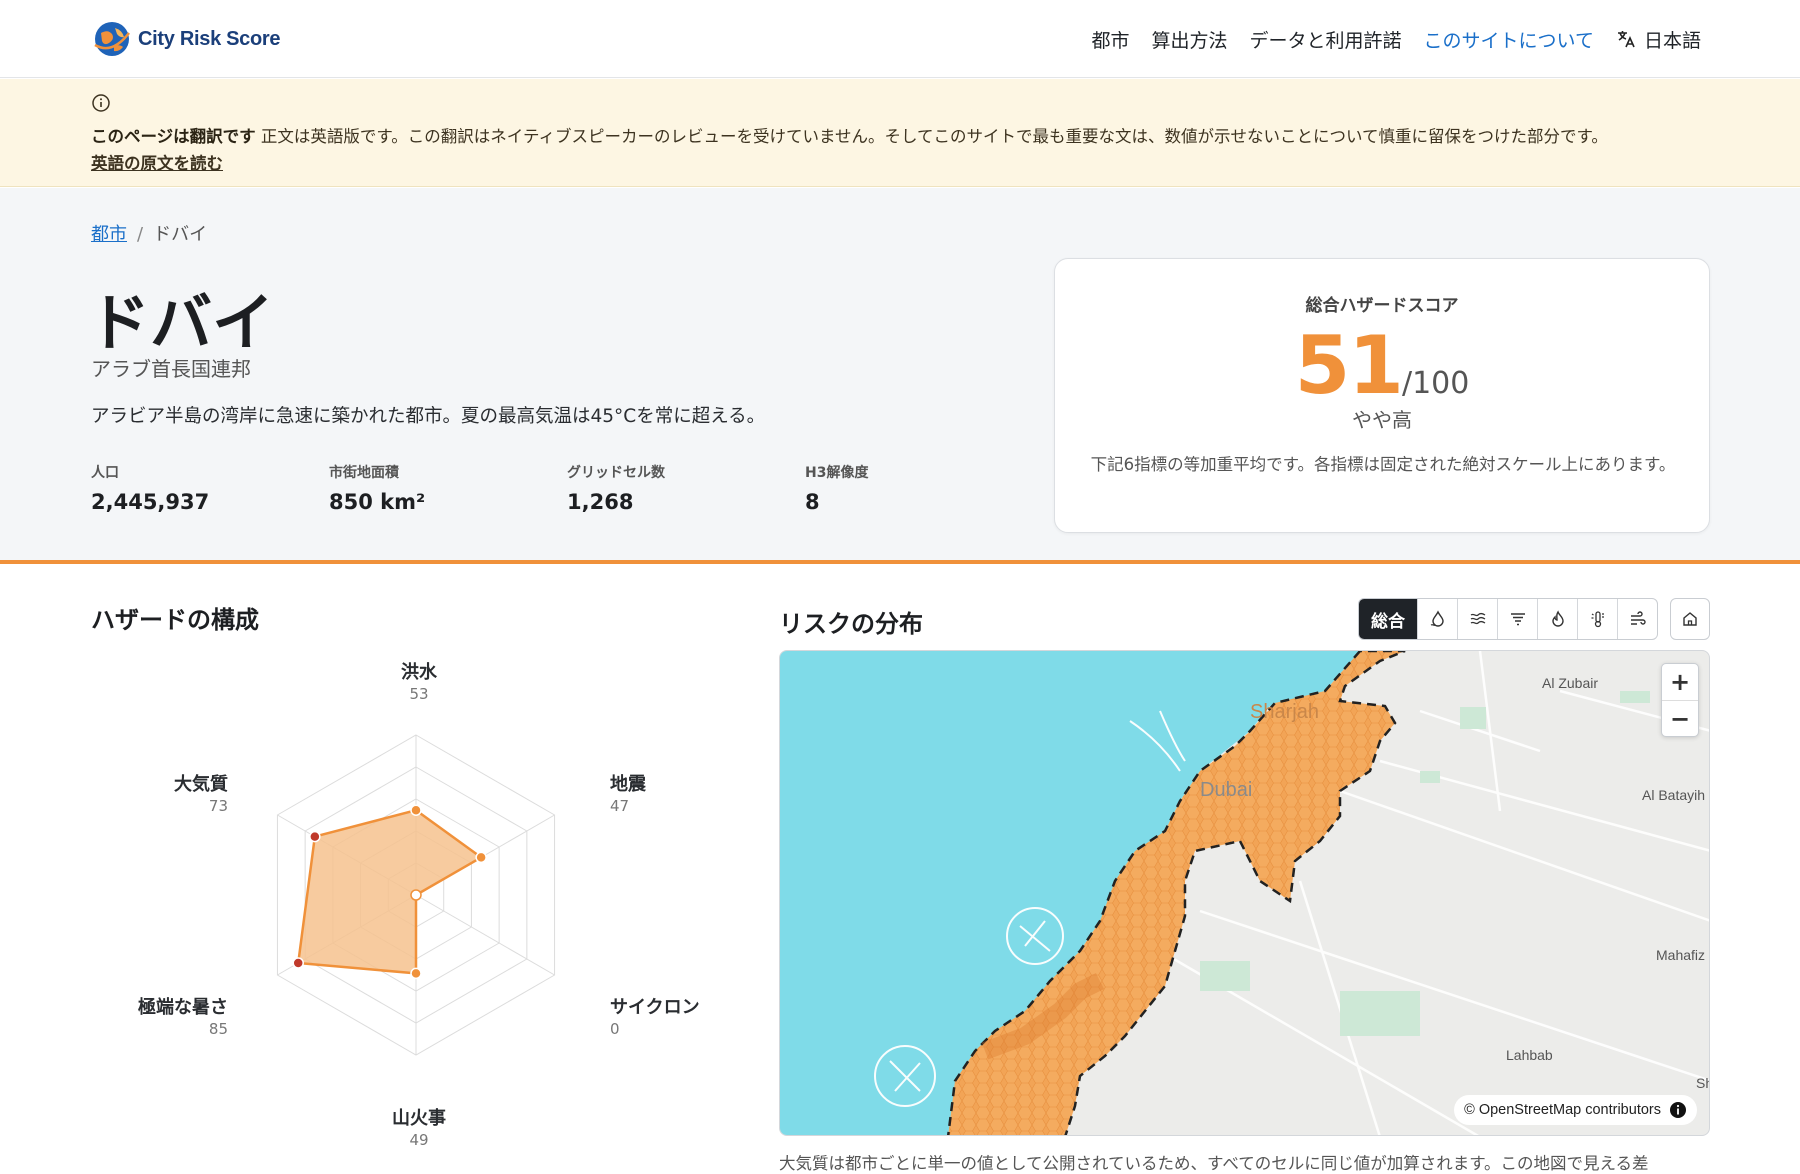 This screenshot has height=1174, width=1800. I want to click on read-original-link: 英語の原文を読む, so click(157, 162).